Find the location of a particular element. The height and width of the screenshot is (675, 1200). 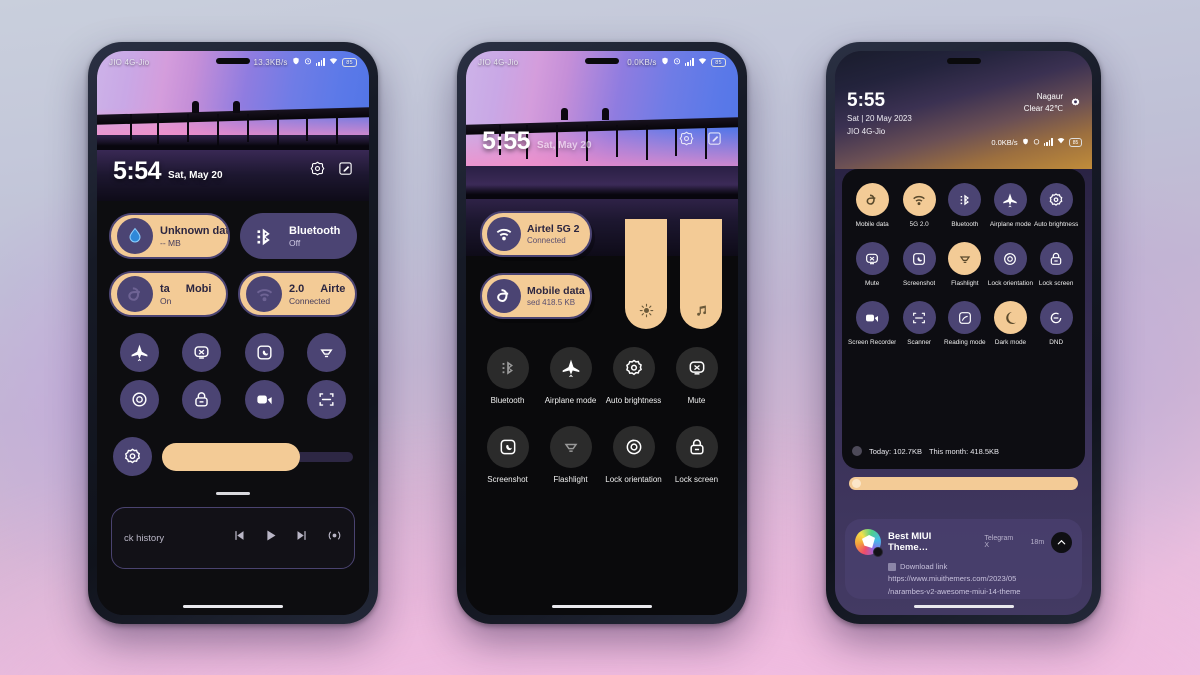

tile-scanner: Scanner is located at coordinates (919, 323).